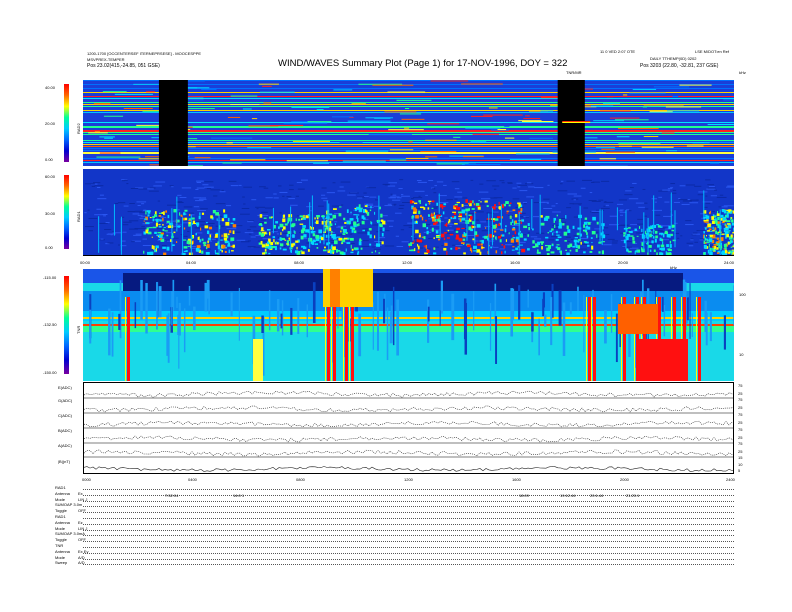  What do you see at coordinates (720, 232) in the screenshot?
I see `rad1-streak` at bounding box center [720, 232].